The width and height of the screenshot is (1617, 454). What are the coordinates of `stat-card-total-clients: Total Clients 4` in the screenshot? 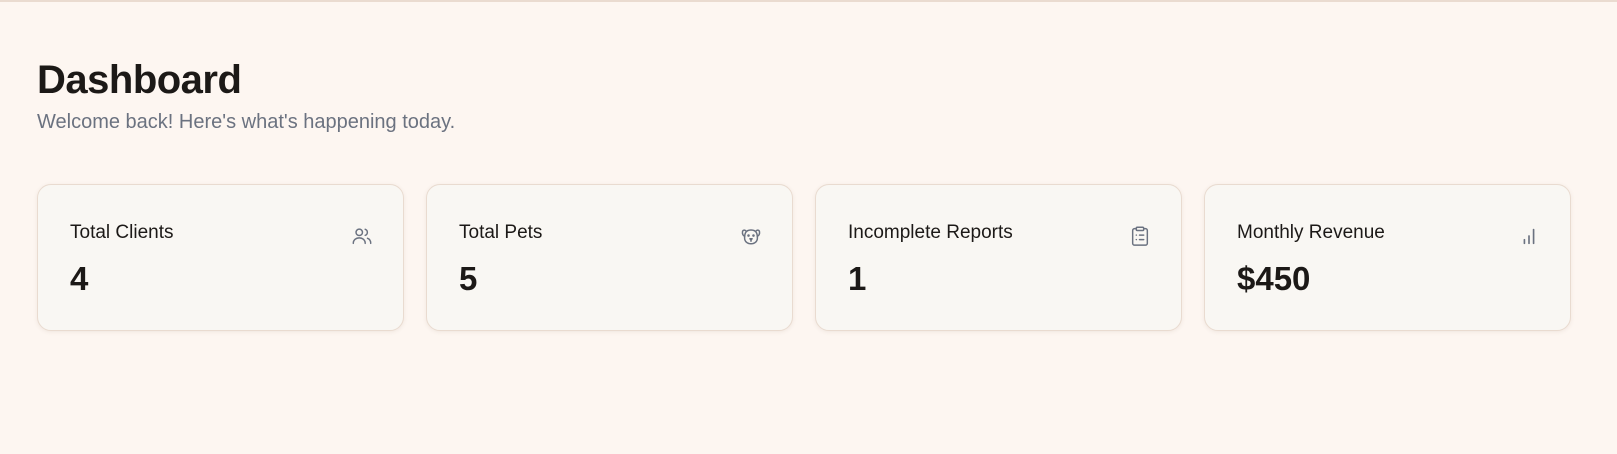 It's located at (220, 257).